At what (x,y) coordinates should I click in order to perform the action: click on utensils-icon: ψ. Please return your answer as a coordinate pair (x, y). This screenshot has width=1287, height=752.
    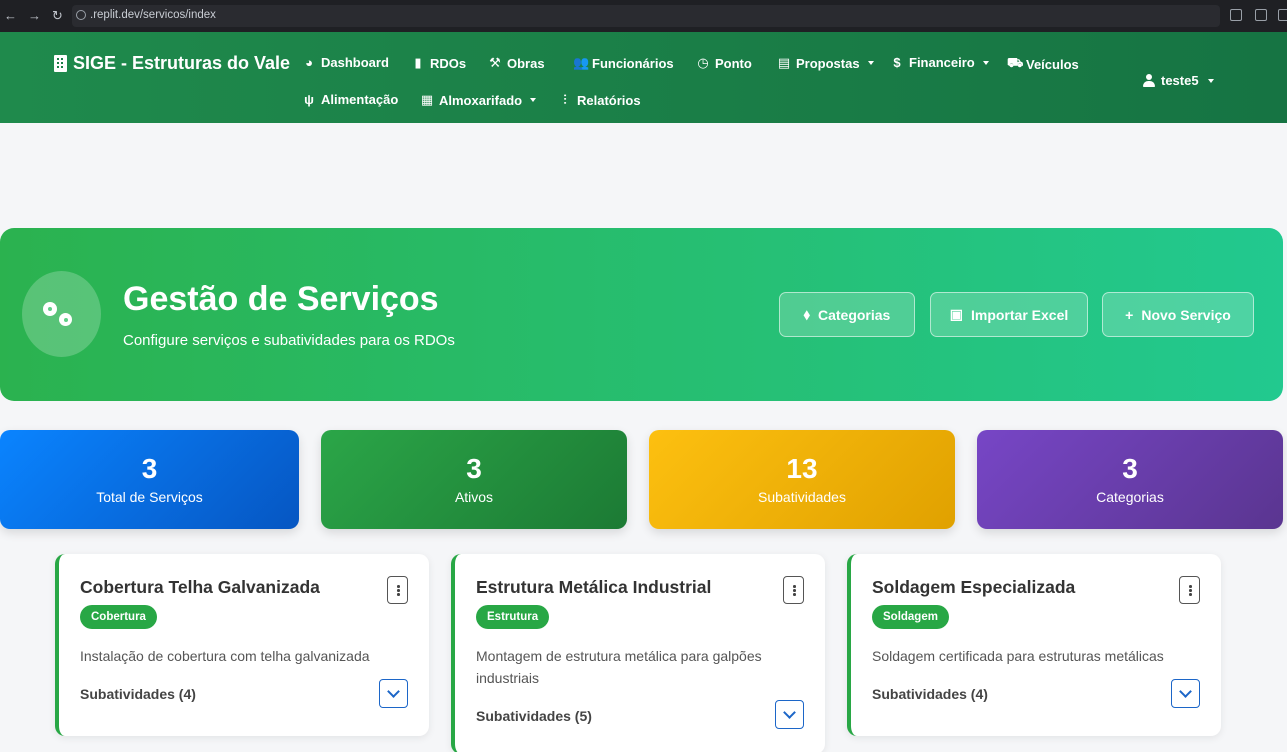
    Looking at the image, I should click on (309, 99).